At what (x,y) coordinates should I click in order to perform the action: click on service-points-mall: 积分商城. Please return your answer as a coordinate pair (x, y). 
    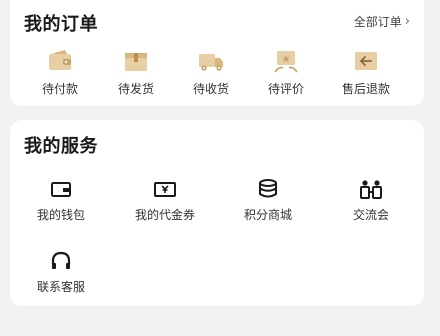
    Looking at the image, I should click on (268, 200).